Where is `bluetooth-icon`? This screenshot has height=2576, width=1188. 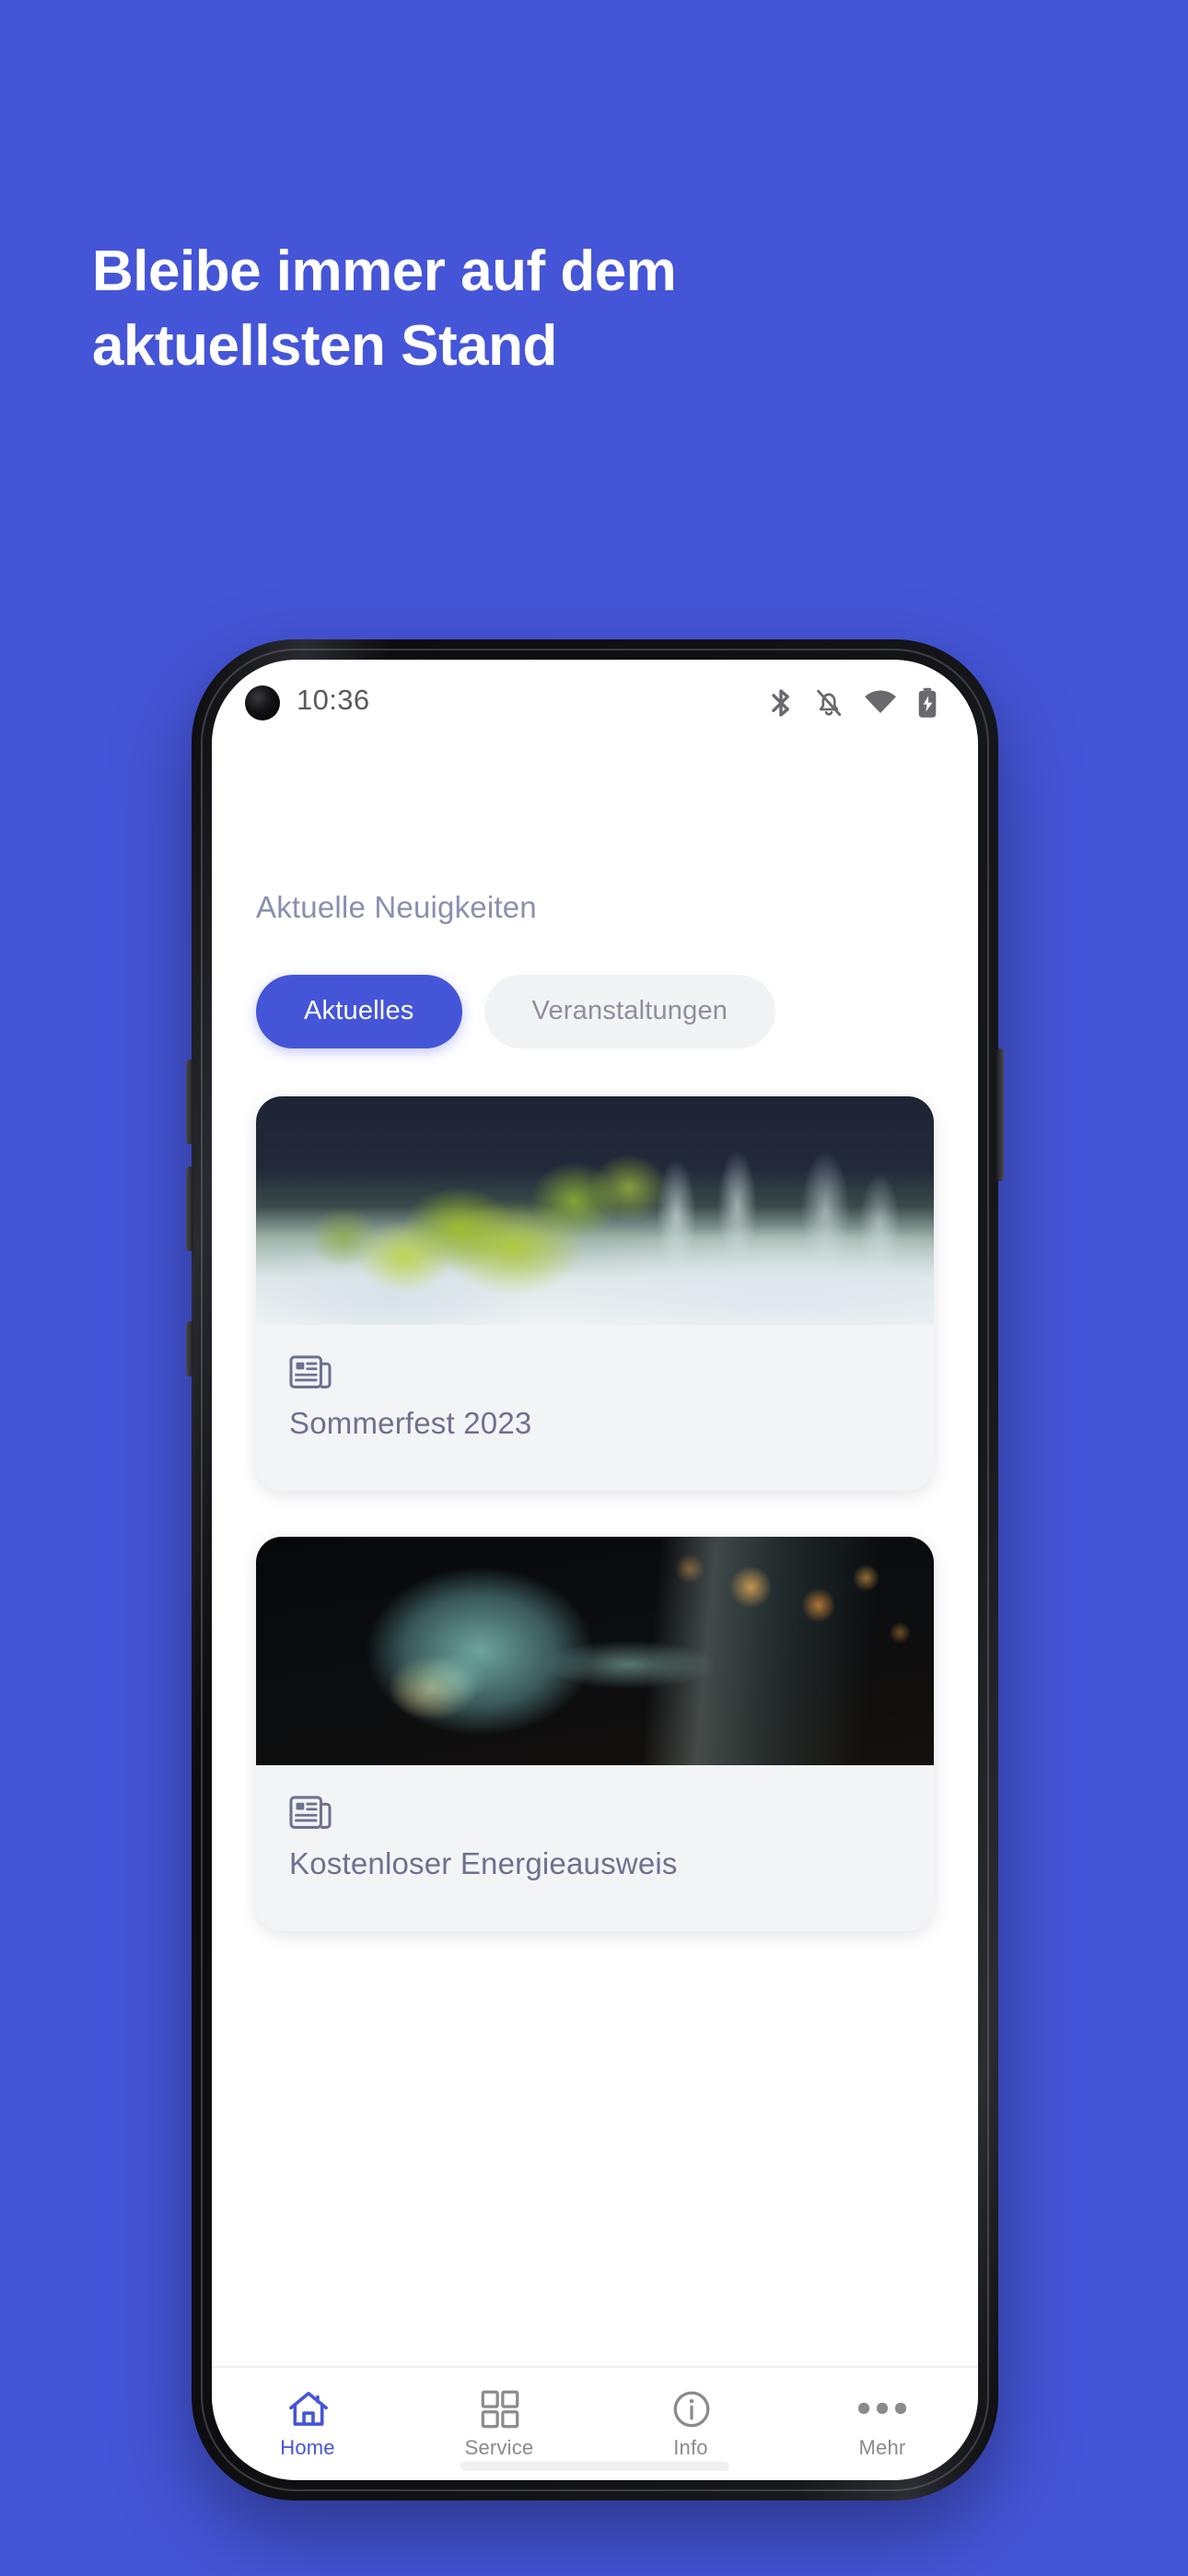
bluetooth-icon is located at coordinates (780, 702).